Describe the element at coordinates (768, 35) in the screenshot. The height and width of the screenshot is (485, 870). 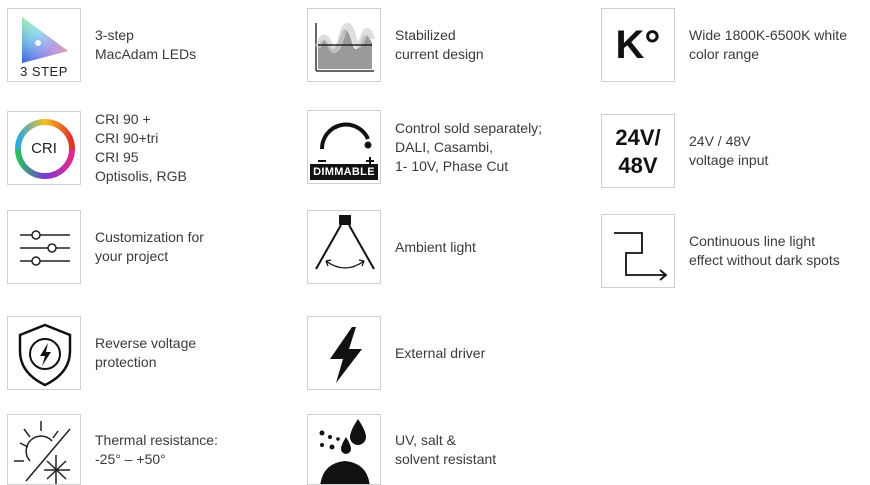
I see `feature-line: Wide 1800K-6500K white` at that location.